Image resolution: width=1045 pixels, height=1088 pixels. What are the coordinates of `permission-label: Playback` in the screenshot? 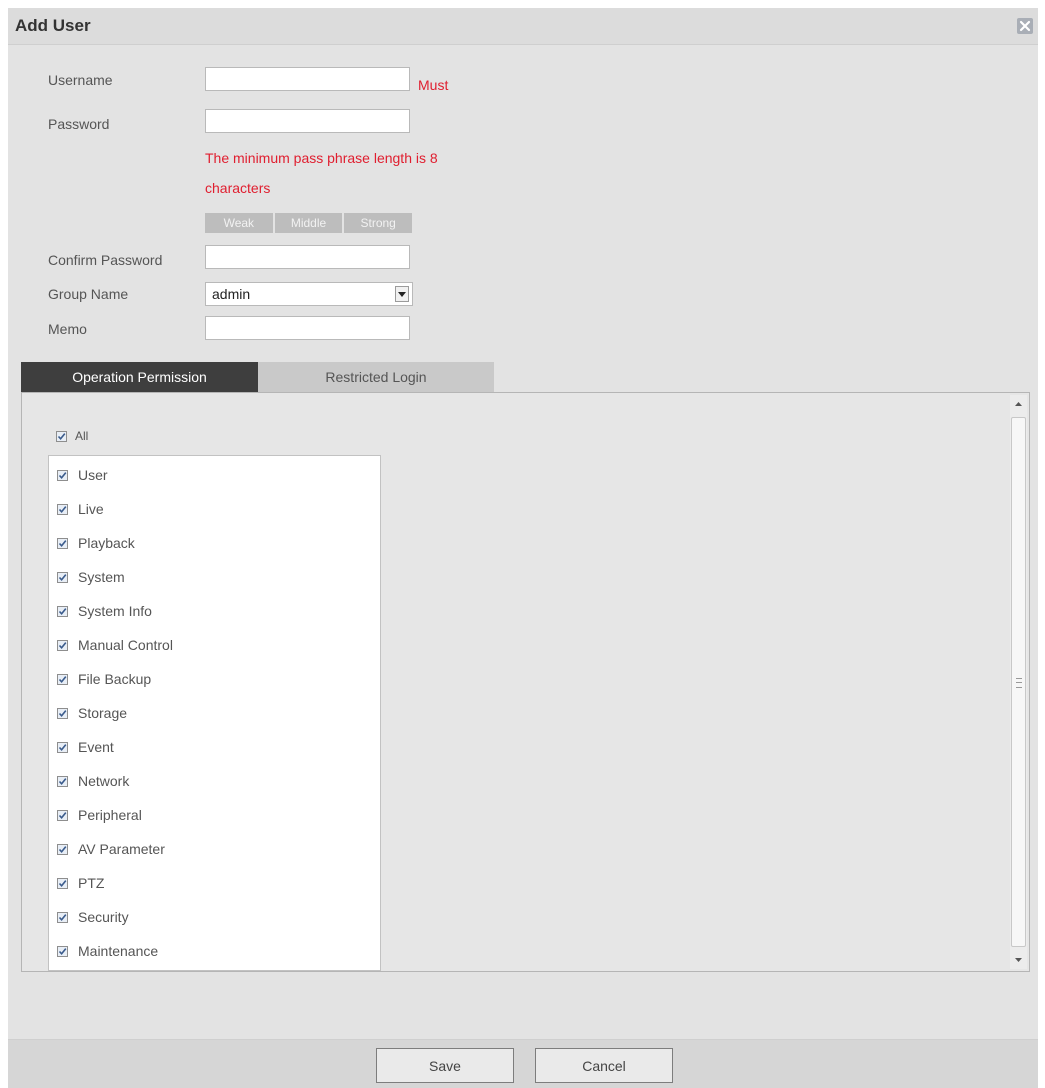 It's located at (106, 543).